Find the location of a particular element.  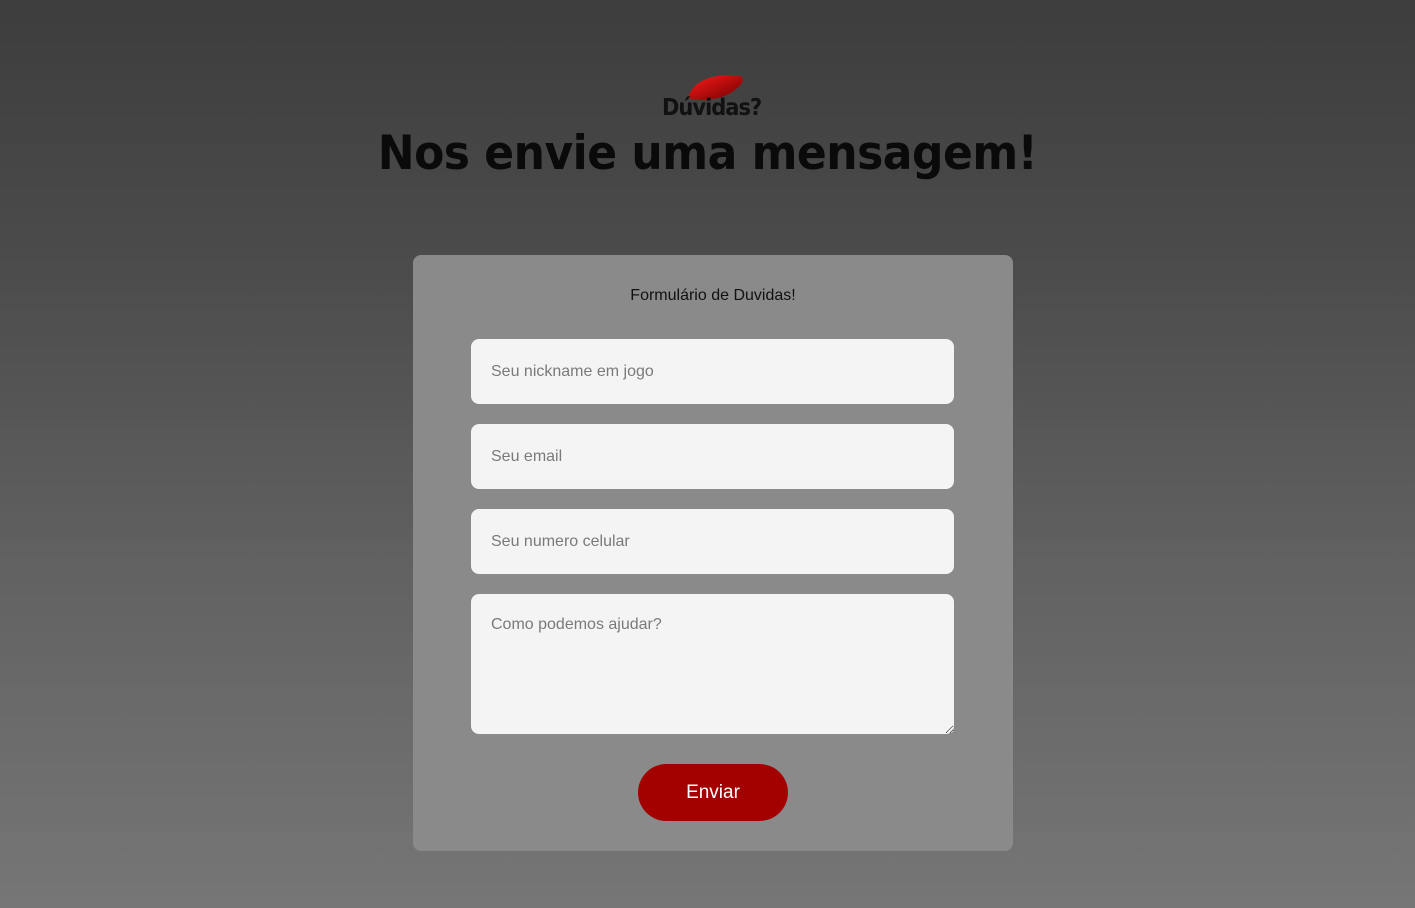

logo: Dúvidas? is located at coordinates (715, 97).